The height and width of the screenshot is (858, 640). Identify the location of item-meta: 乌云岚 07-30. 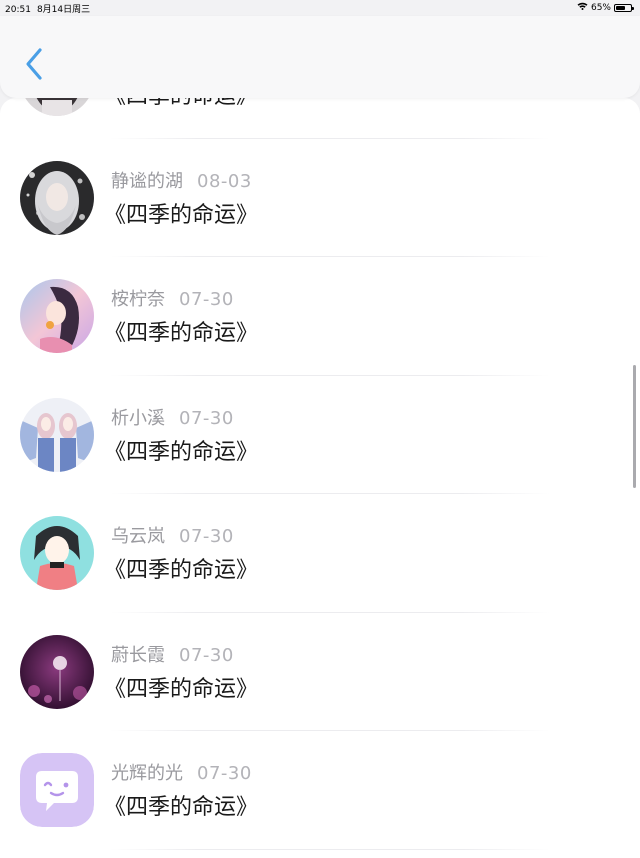
(172, 535).